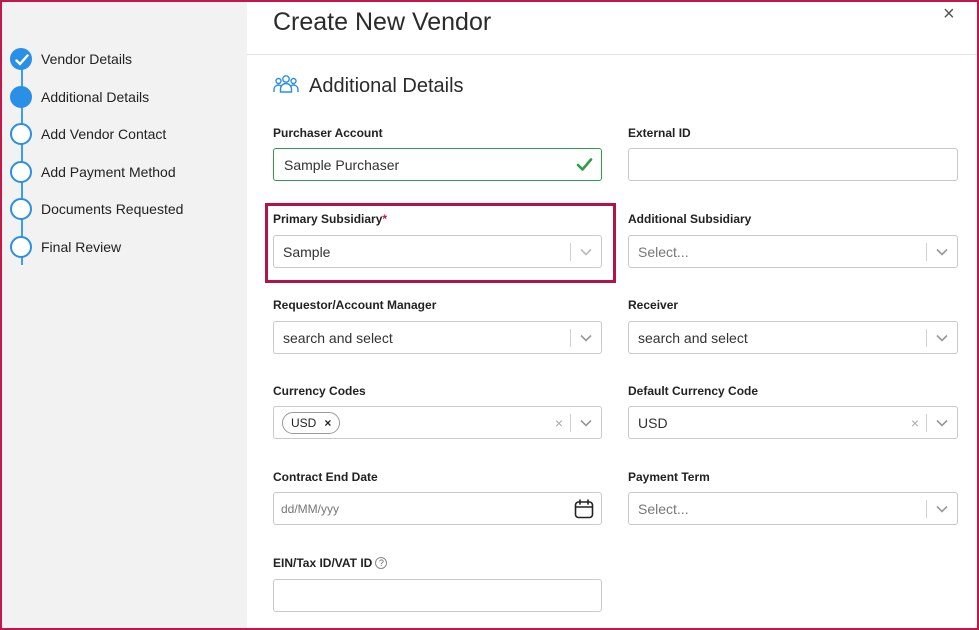  Describe the element at coordinates (386, 86) in the screenshot. I see `section-title: Additional Details` at that location.